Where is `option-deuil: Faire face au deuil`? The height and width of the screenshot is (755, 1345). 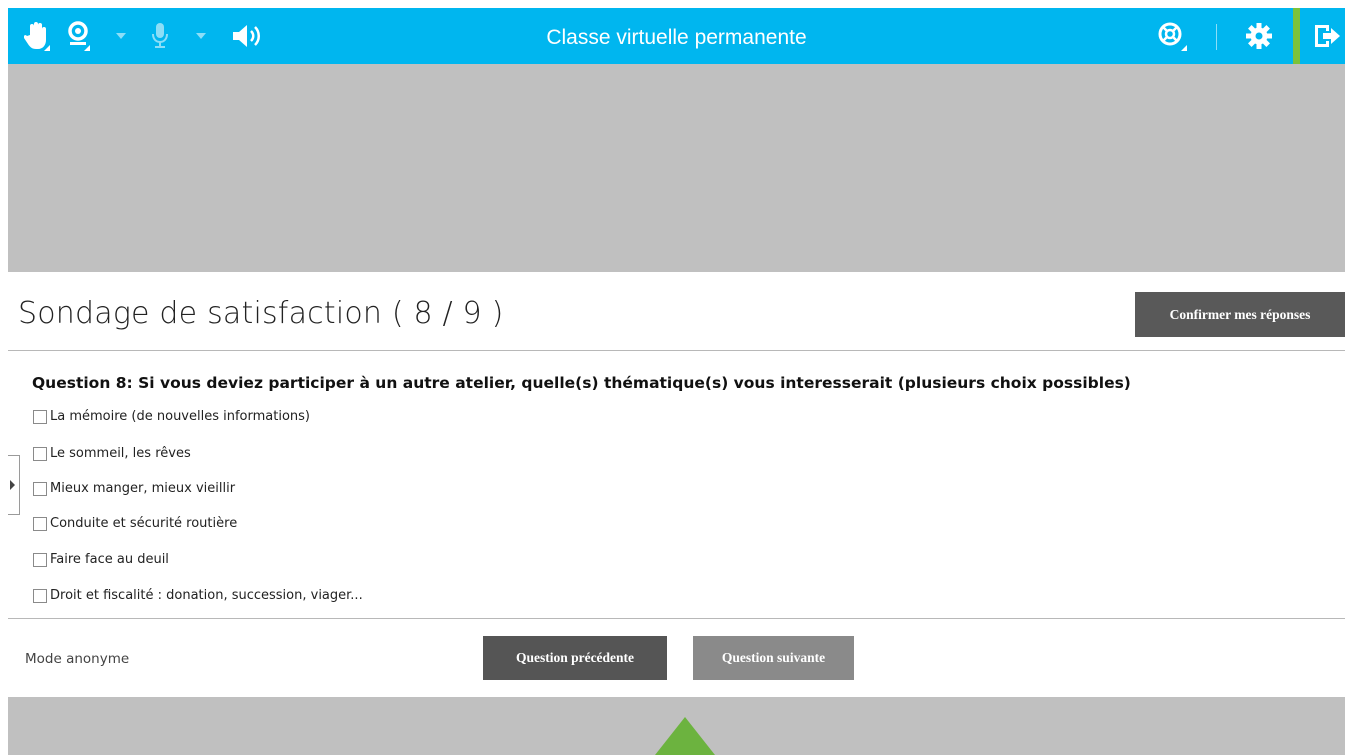
option-deuil: Faire face au deuil is located at coordinates (101, 559).